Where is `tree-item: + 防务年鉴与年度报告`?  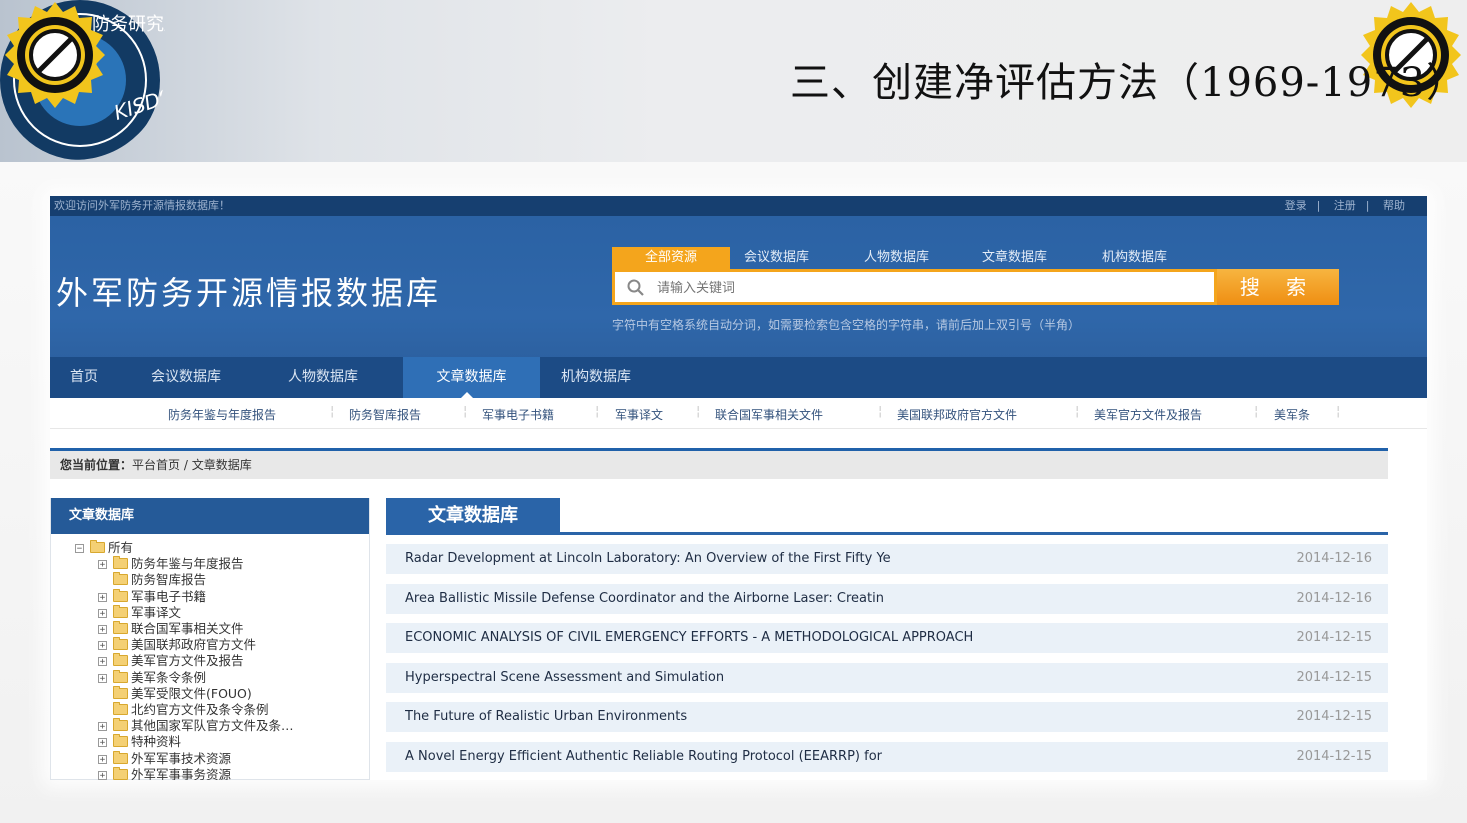 tree-item: + 防务年鉴与年度报告 is located at coordinates (171, 564).